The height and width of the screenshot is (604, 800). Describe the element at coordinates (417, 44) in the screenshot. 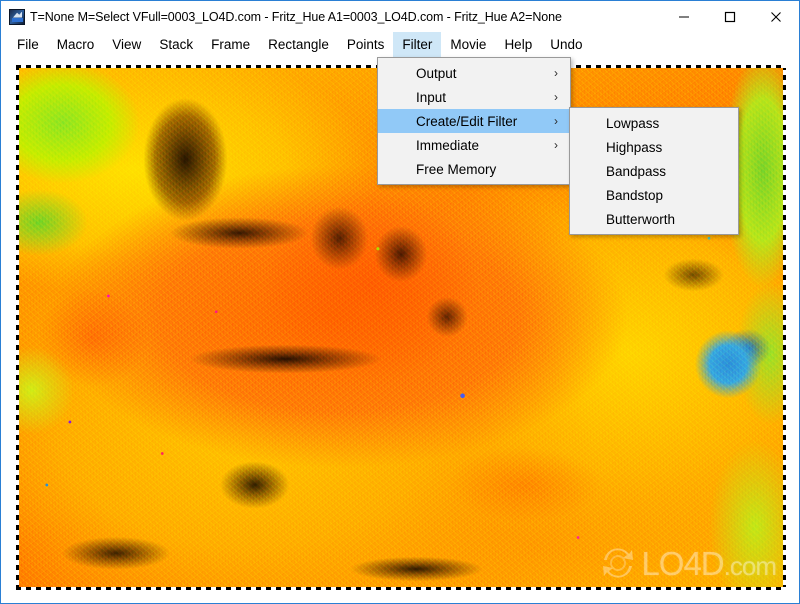

I see `menu-item-filter: Filter` at that location.